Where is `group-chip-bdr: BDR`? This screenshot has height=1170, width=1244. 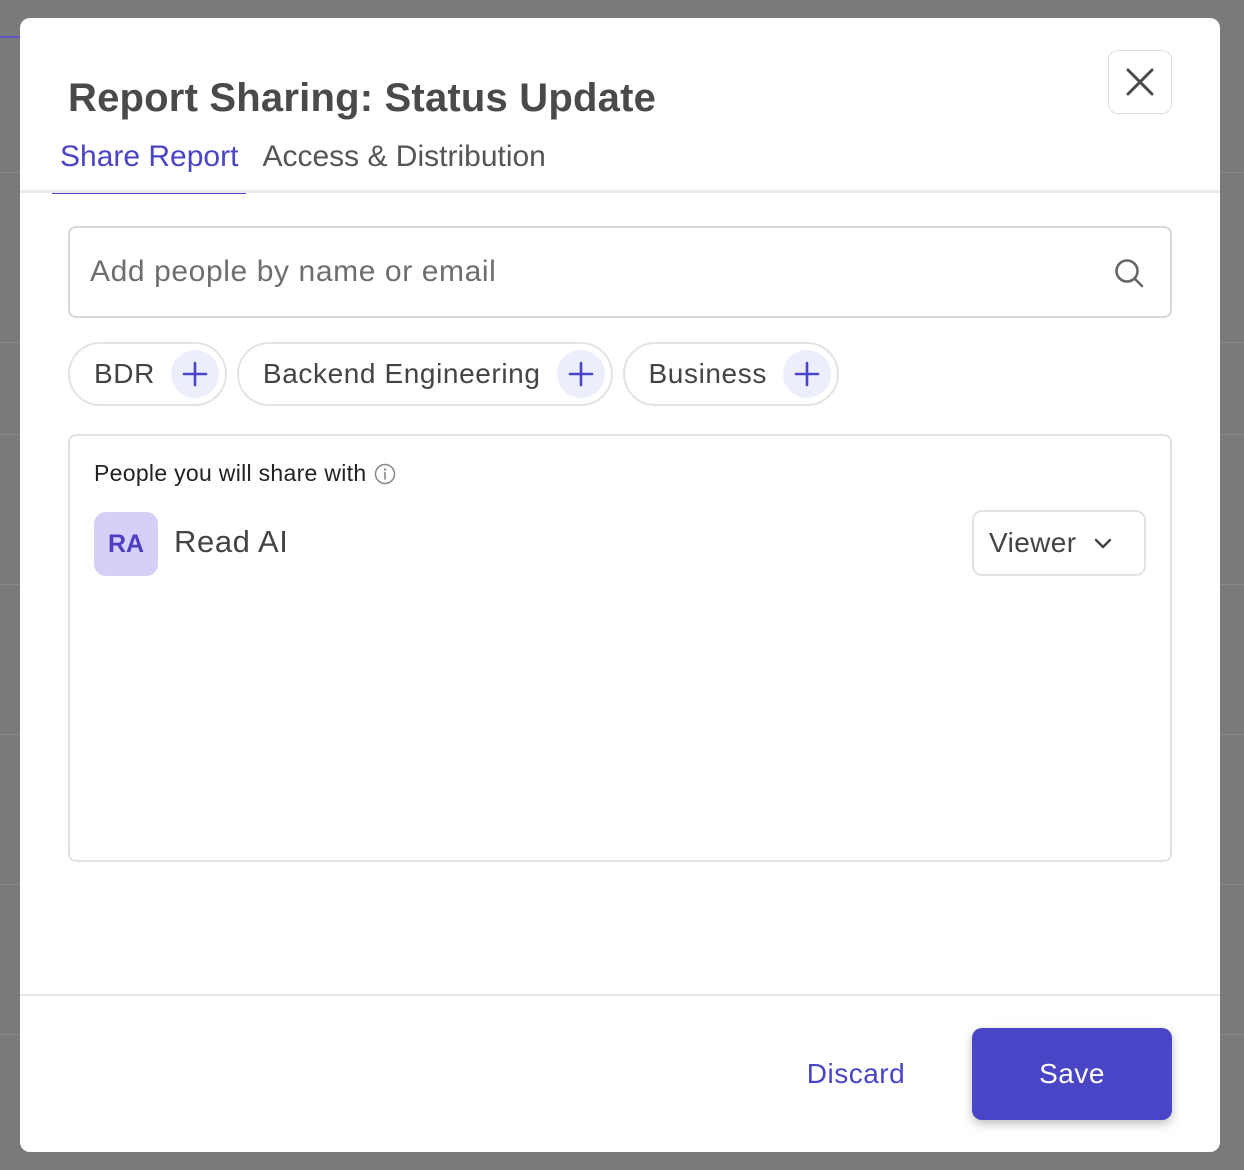
group-chip-bdr: BDR is located at coordinates (147, 374).